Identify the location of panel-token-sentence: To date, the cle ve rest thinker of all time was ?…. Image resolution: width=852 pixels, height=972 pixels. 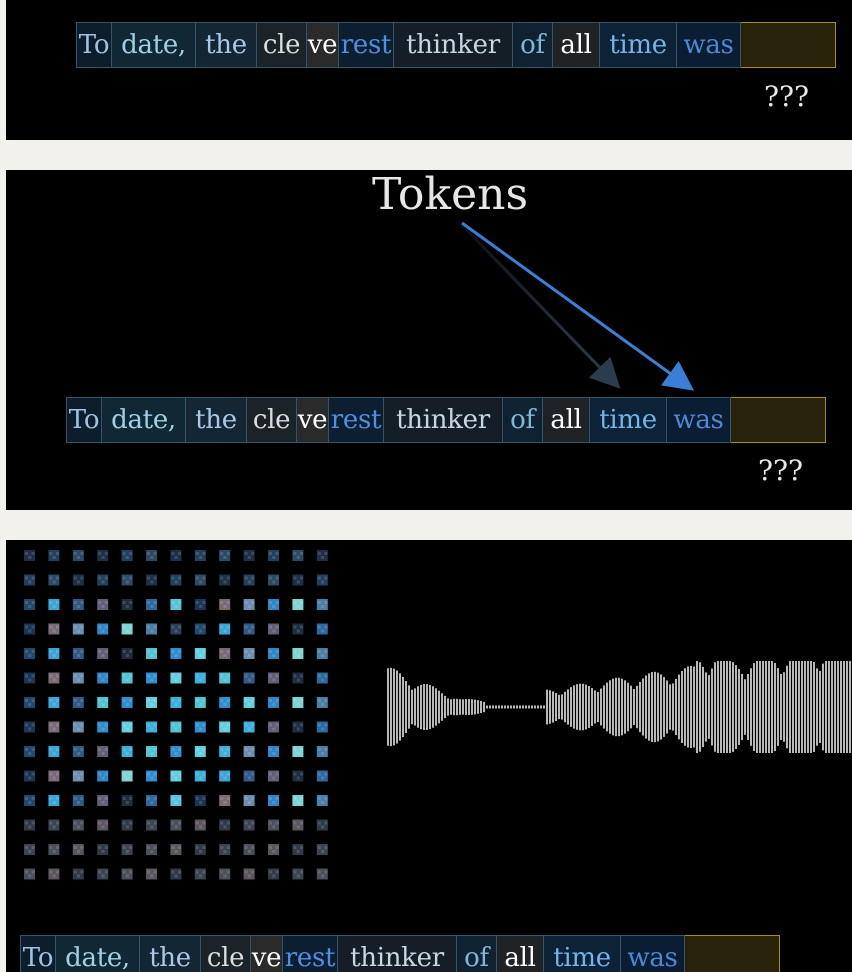
(429, 70).